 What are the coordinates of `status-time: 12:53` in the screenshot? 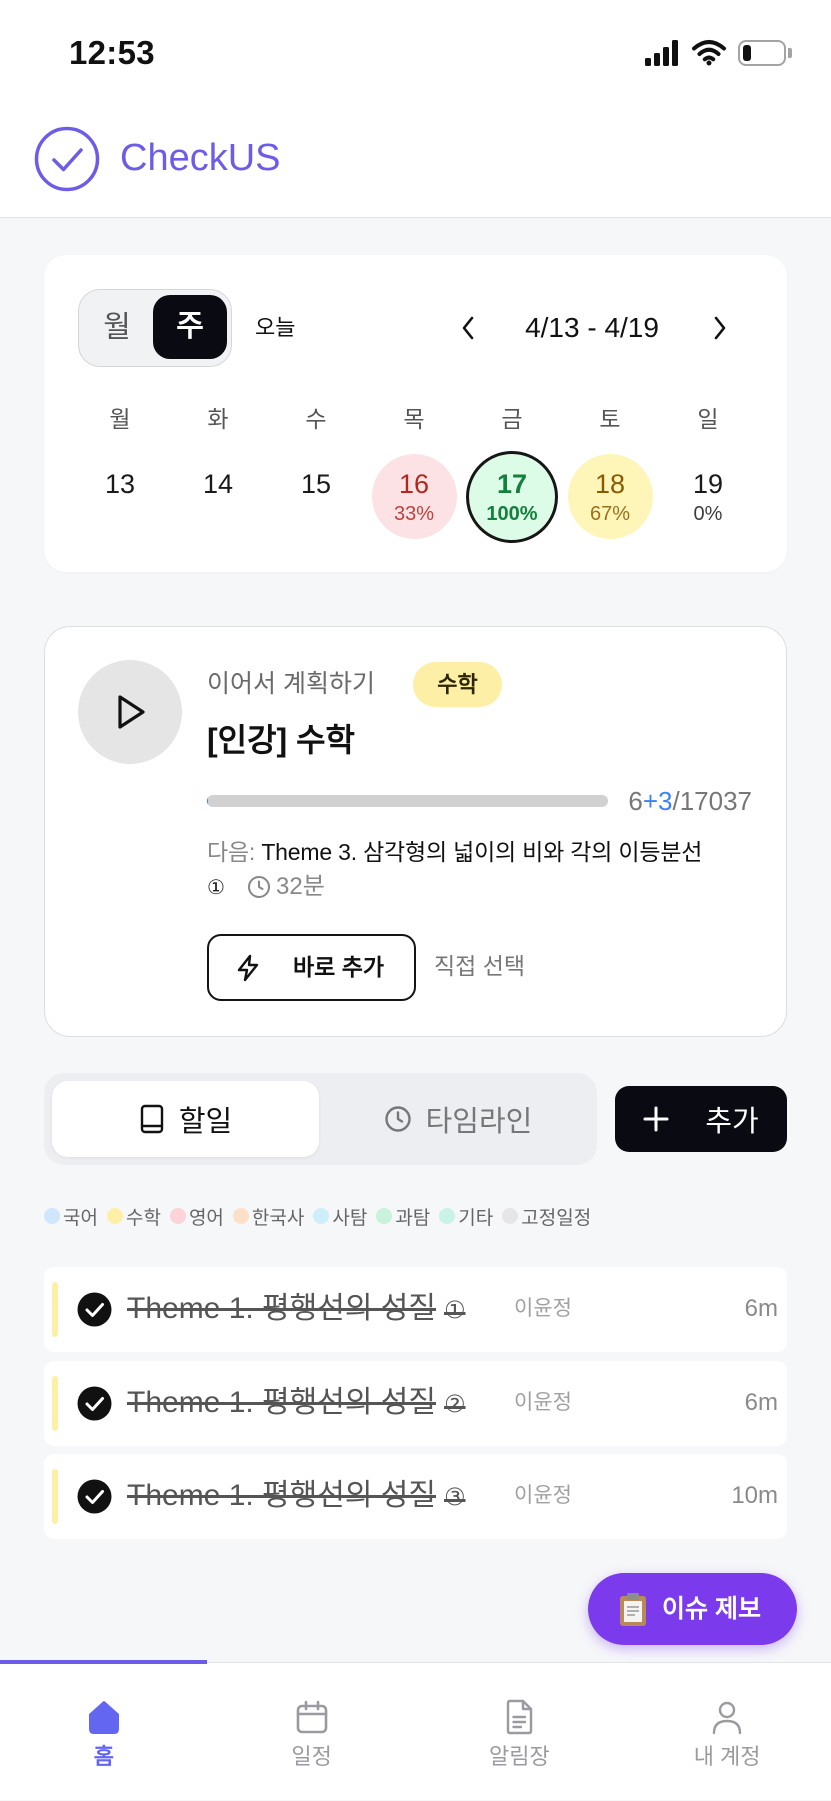 It's located at (112, 53).